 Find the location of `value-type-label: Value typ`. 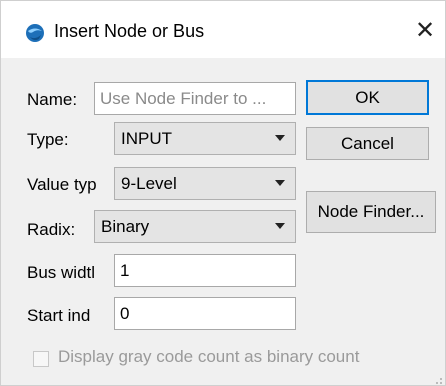

value-type-label: Value typ is located at coordinates (62, 184).